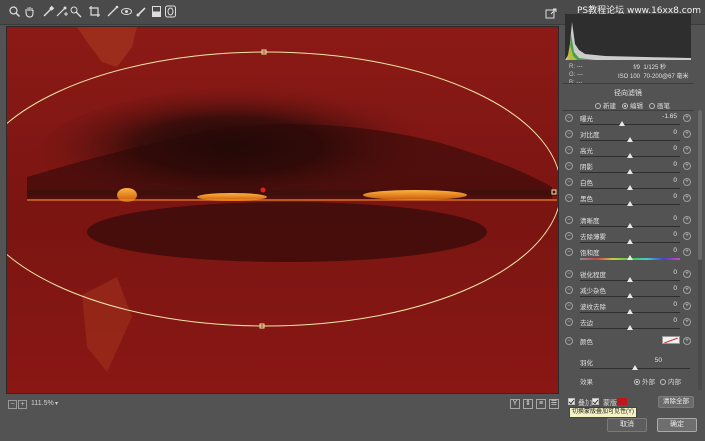  What do you see at coordinates (56, 403) in the screenshot?
I see `zoom-dropdown-icon: ▾` at bounding box center [56, 403].